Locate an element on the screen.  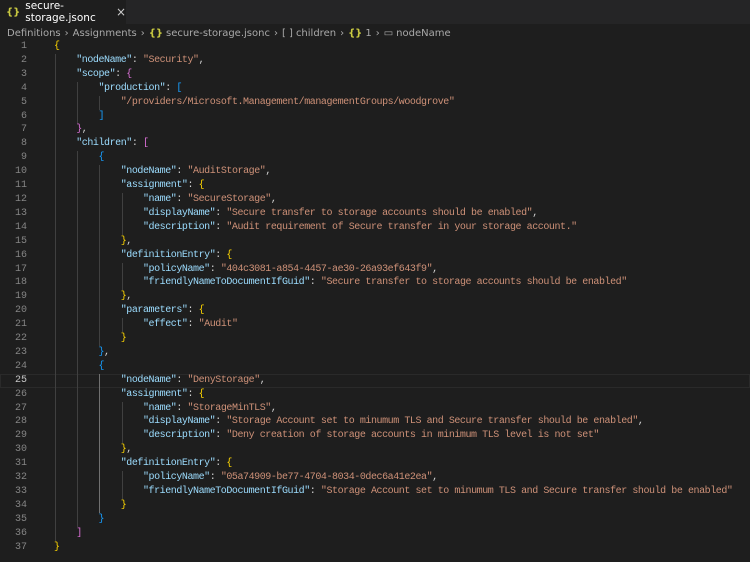
breadcrumb-label: Definitions is located at coordinates (34, 33).